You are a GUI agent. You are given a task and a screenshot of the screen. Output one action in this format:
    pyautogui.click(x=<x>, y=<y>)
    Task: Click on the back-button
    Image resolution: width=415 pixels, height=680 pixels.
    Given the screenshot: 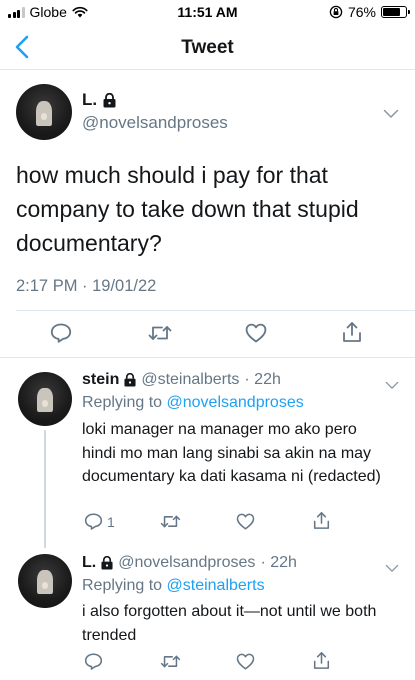 What is the action you would take?
    pyautogui.click(x=22, y=47)
    